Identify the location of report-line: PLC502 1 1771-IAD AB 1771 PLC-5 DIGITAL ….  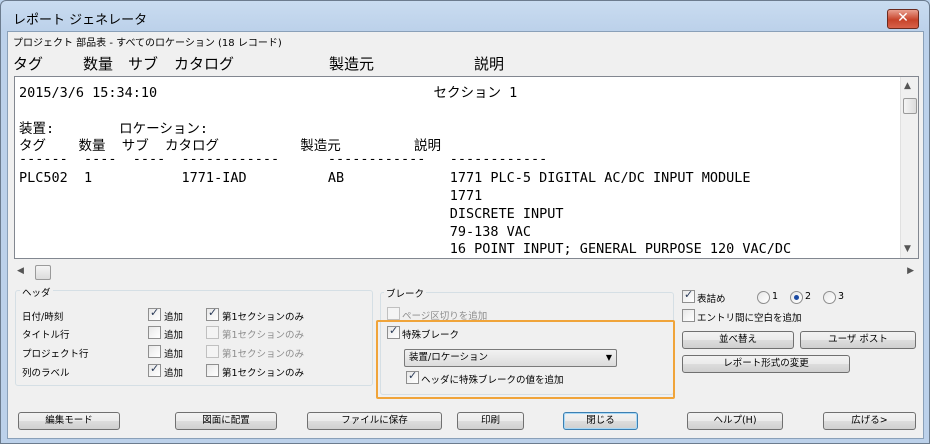
(385, 178).